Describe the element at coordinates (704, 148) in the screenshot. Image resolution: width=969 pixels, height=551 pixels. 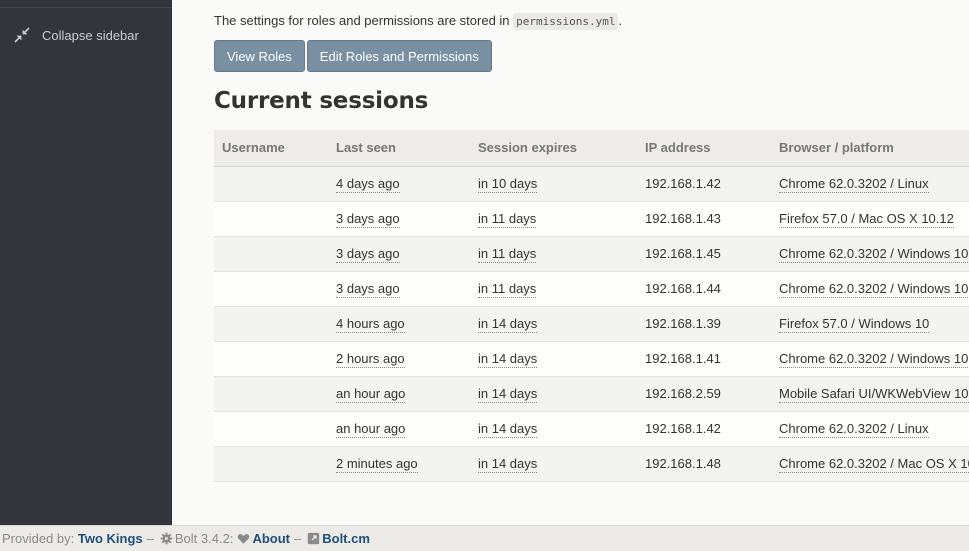
I see `column-header-ip-address: IP address` at that location.